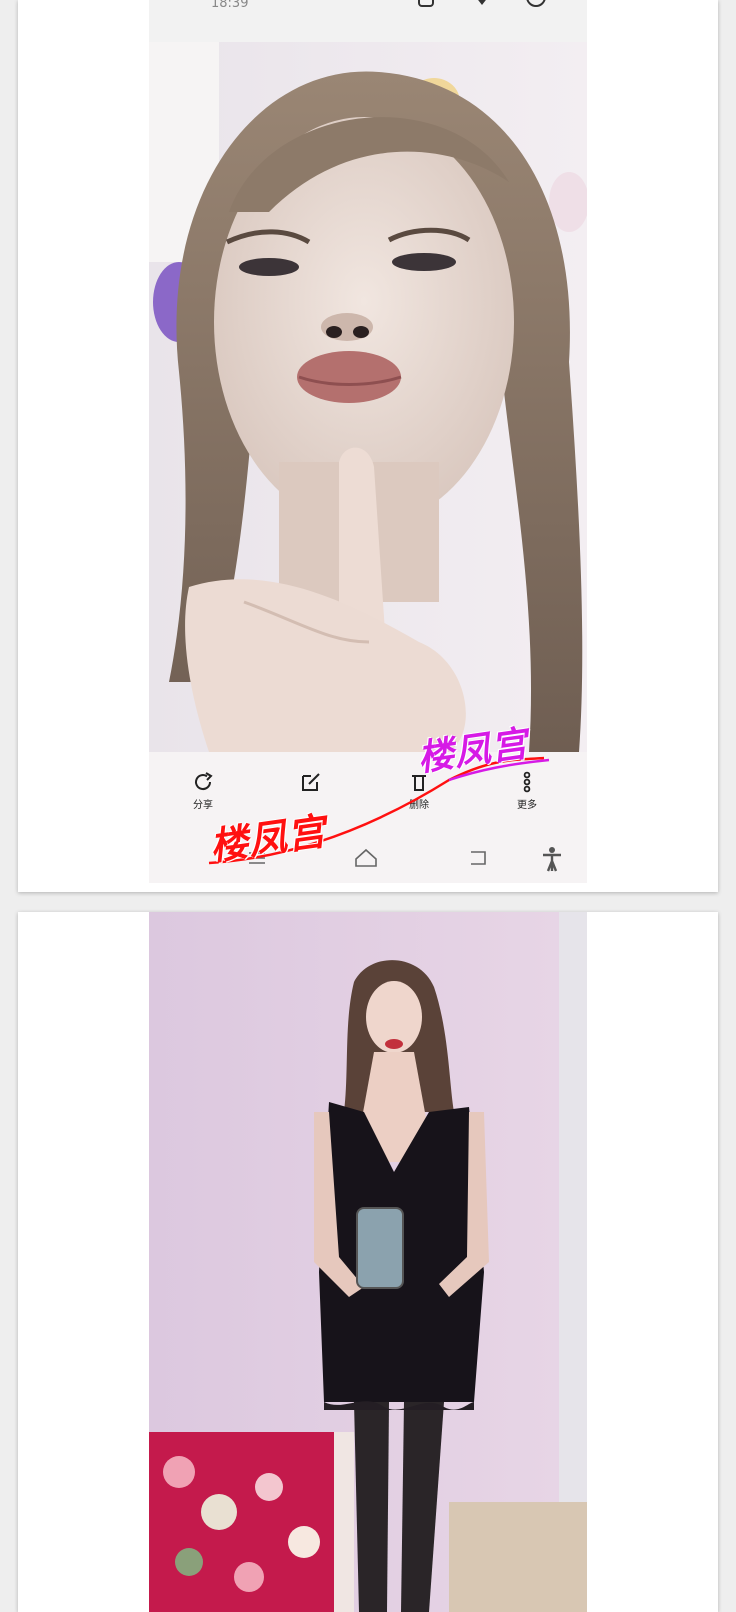 This screenshot has width=736, height=1612. I want to click on share-label: 分享, so click(203, 805).